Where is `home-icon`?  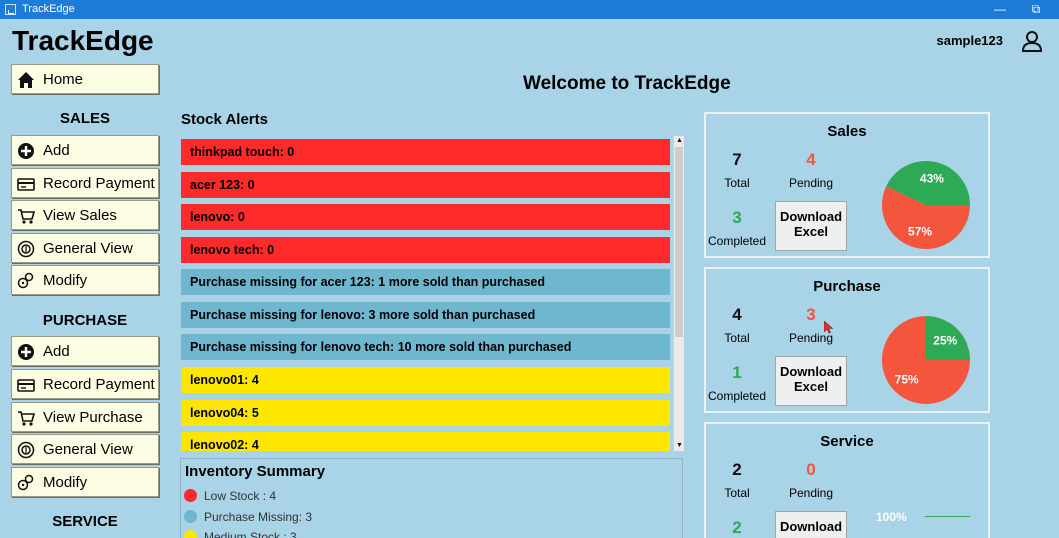 home-icon is located at coordinates (26, 80).